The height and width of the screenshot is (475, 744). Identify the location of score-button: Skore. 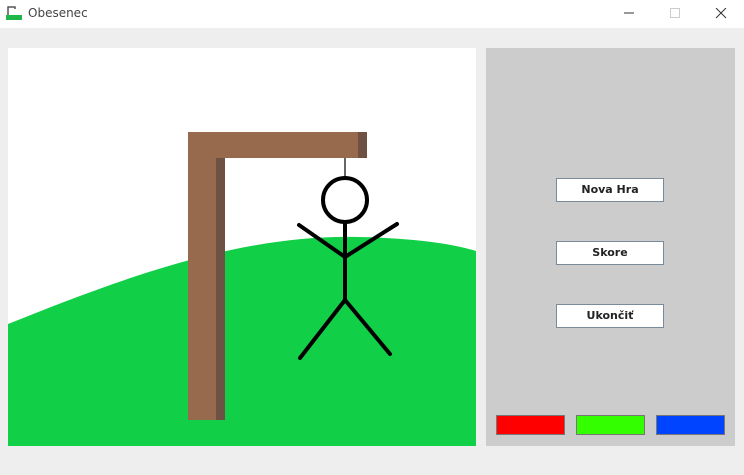
(610, 253).